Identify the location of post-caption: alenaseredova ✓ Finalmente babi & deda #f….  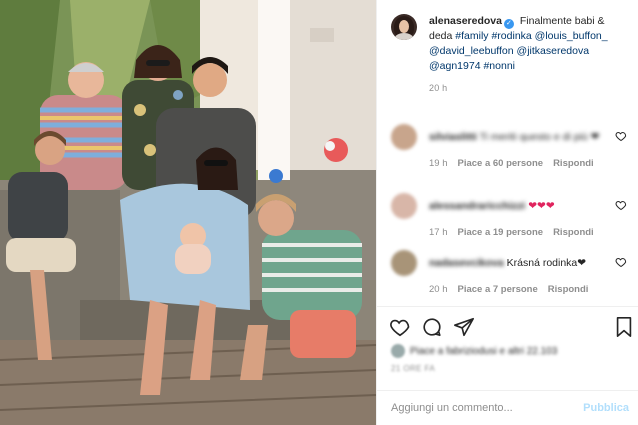
(507, 55).